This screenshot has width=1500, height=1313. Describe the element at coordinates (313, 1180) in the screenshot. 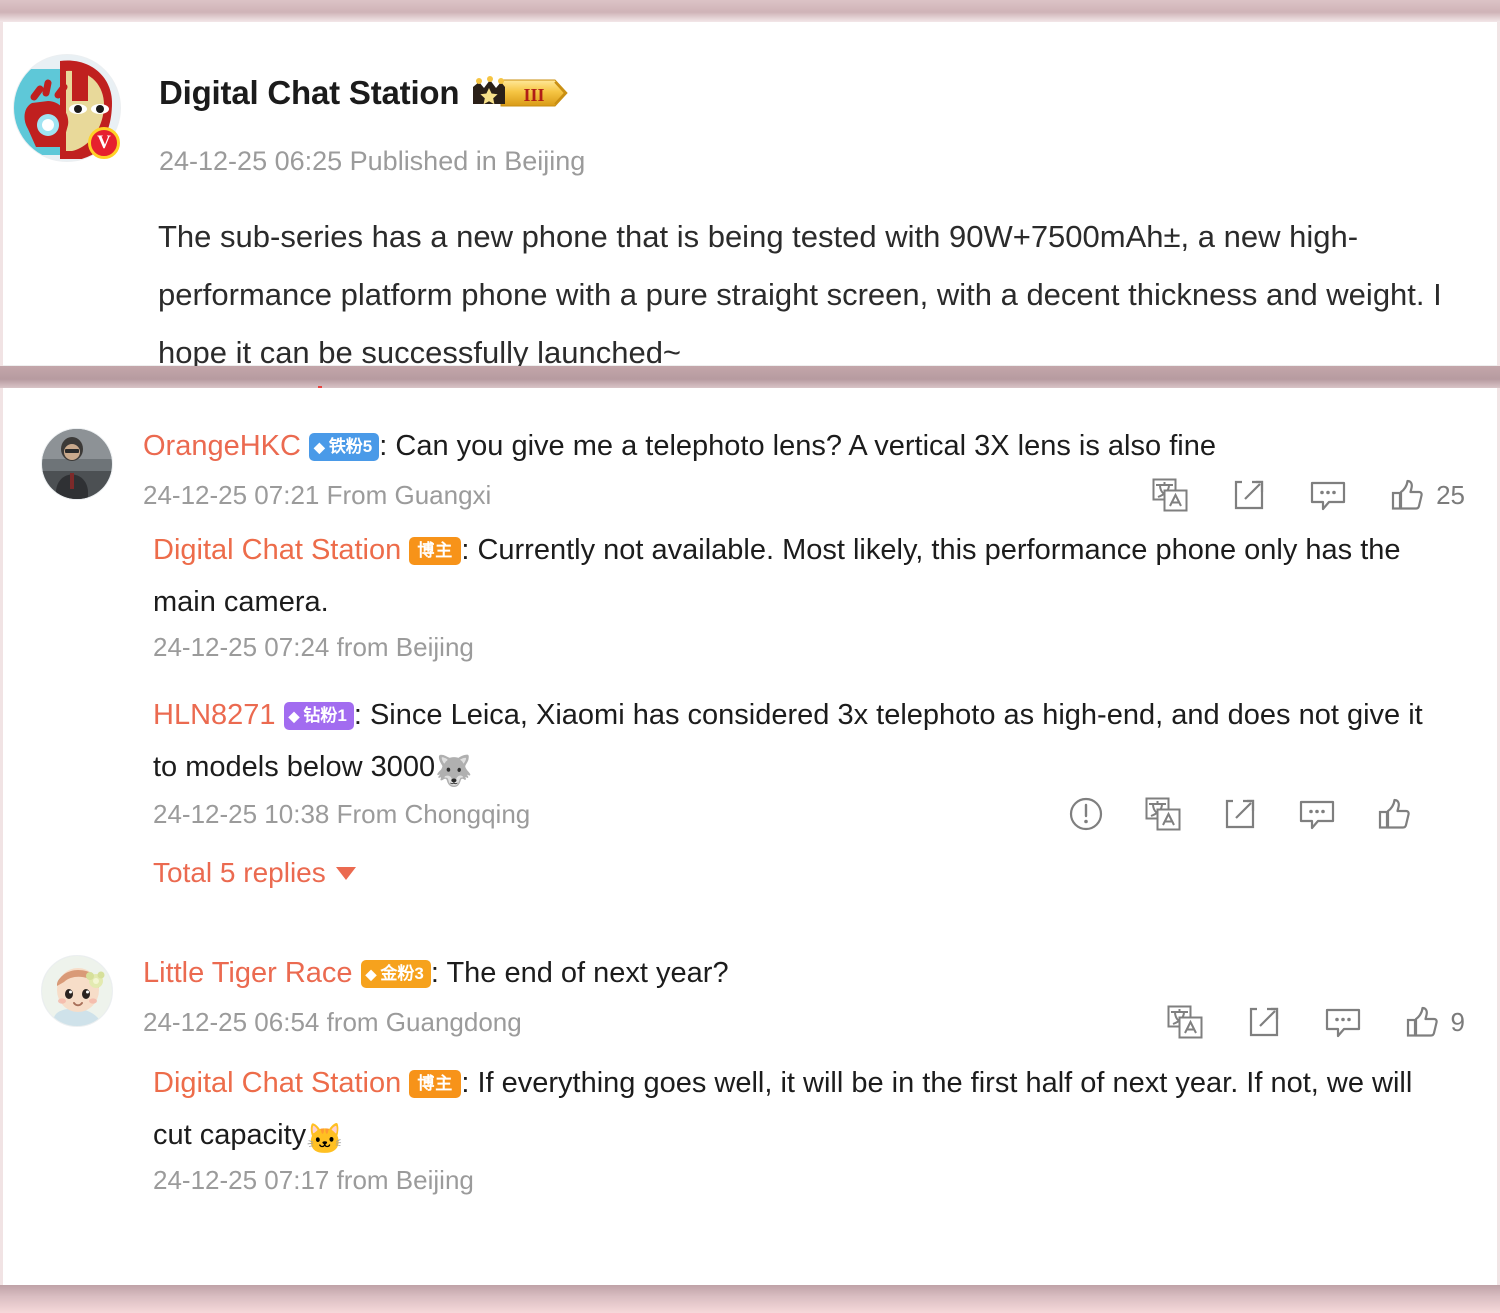

I see `reply-timestamp: 24-12-25 07:17 from Beijing` at that location.